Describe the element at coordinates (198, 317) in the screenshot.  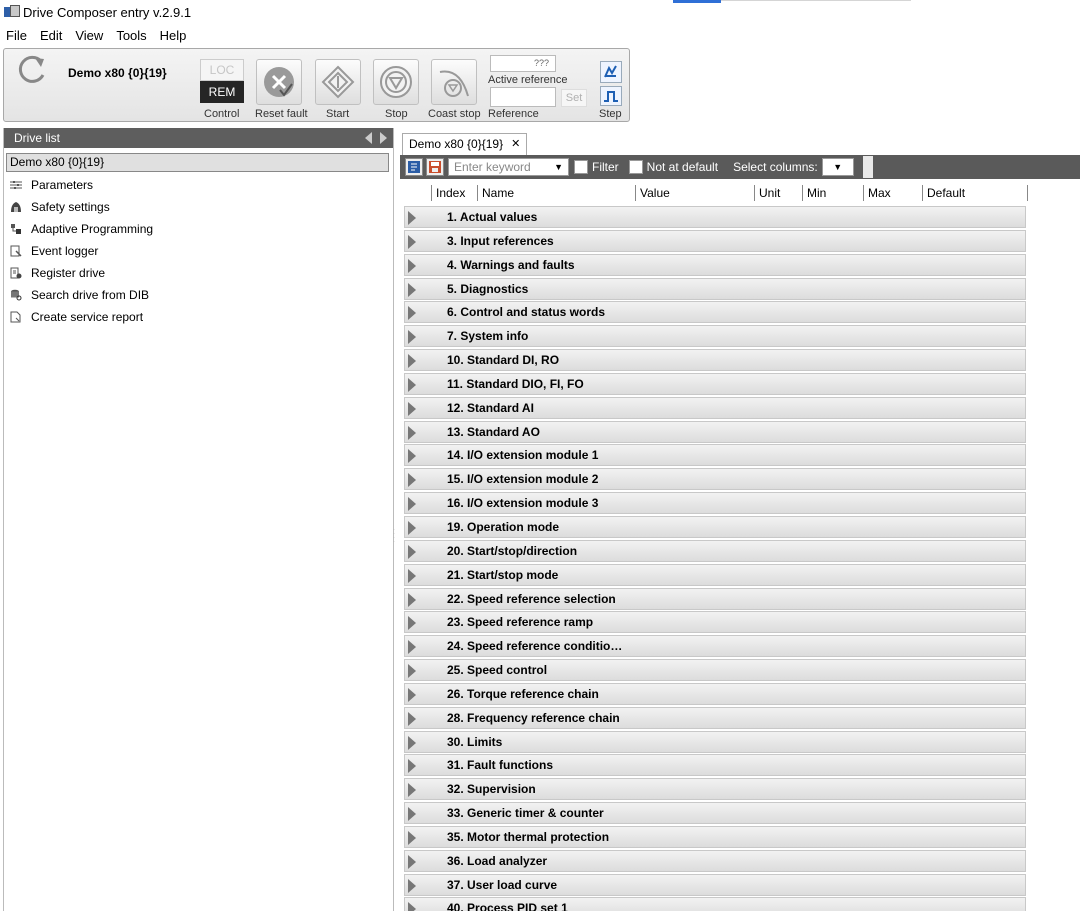
I see `nav-create-service-report: Create service report` at that location.